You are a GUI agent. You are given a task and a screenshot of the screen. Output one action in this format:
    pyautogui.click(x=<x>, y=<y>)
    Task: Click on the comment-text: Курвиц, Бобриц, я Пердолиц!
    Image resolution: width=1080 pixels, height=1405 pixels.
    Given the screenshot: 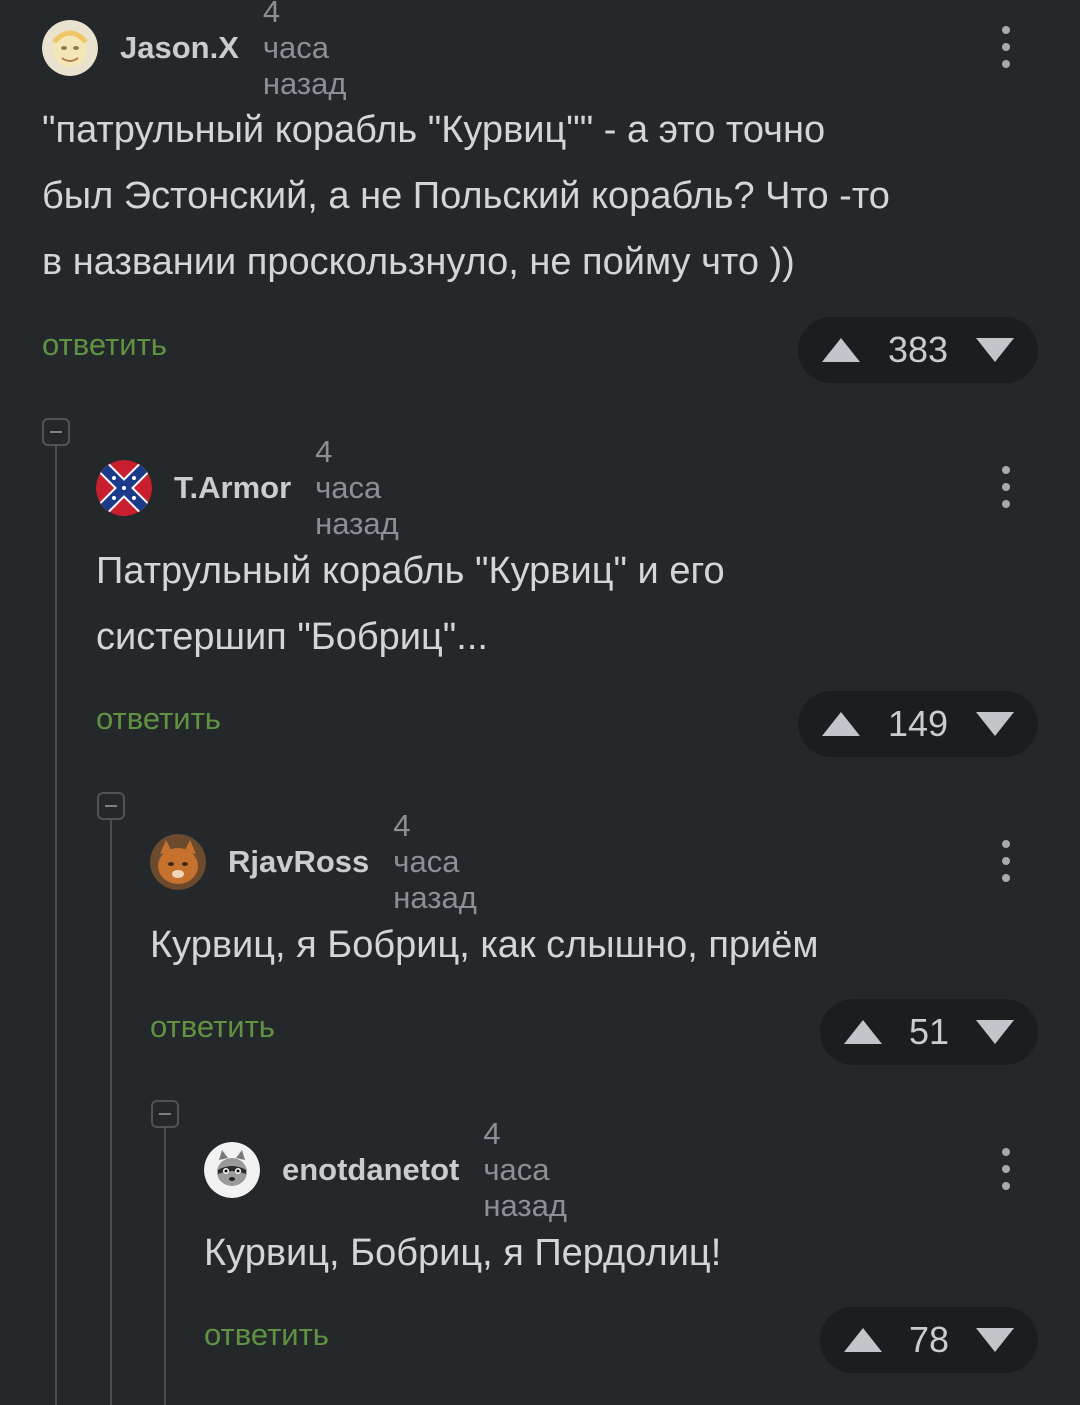 What is the action you would take?
    pyautogui.click(x=463, y=1253)
    